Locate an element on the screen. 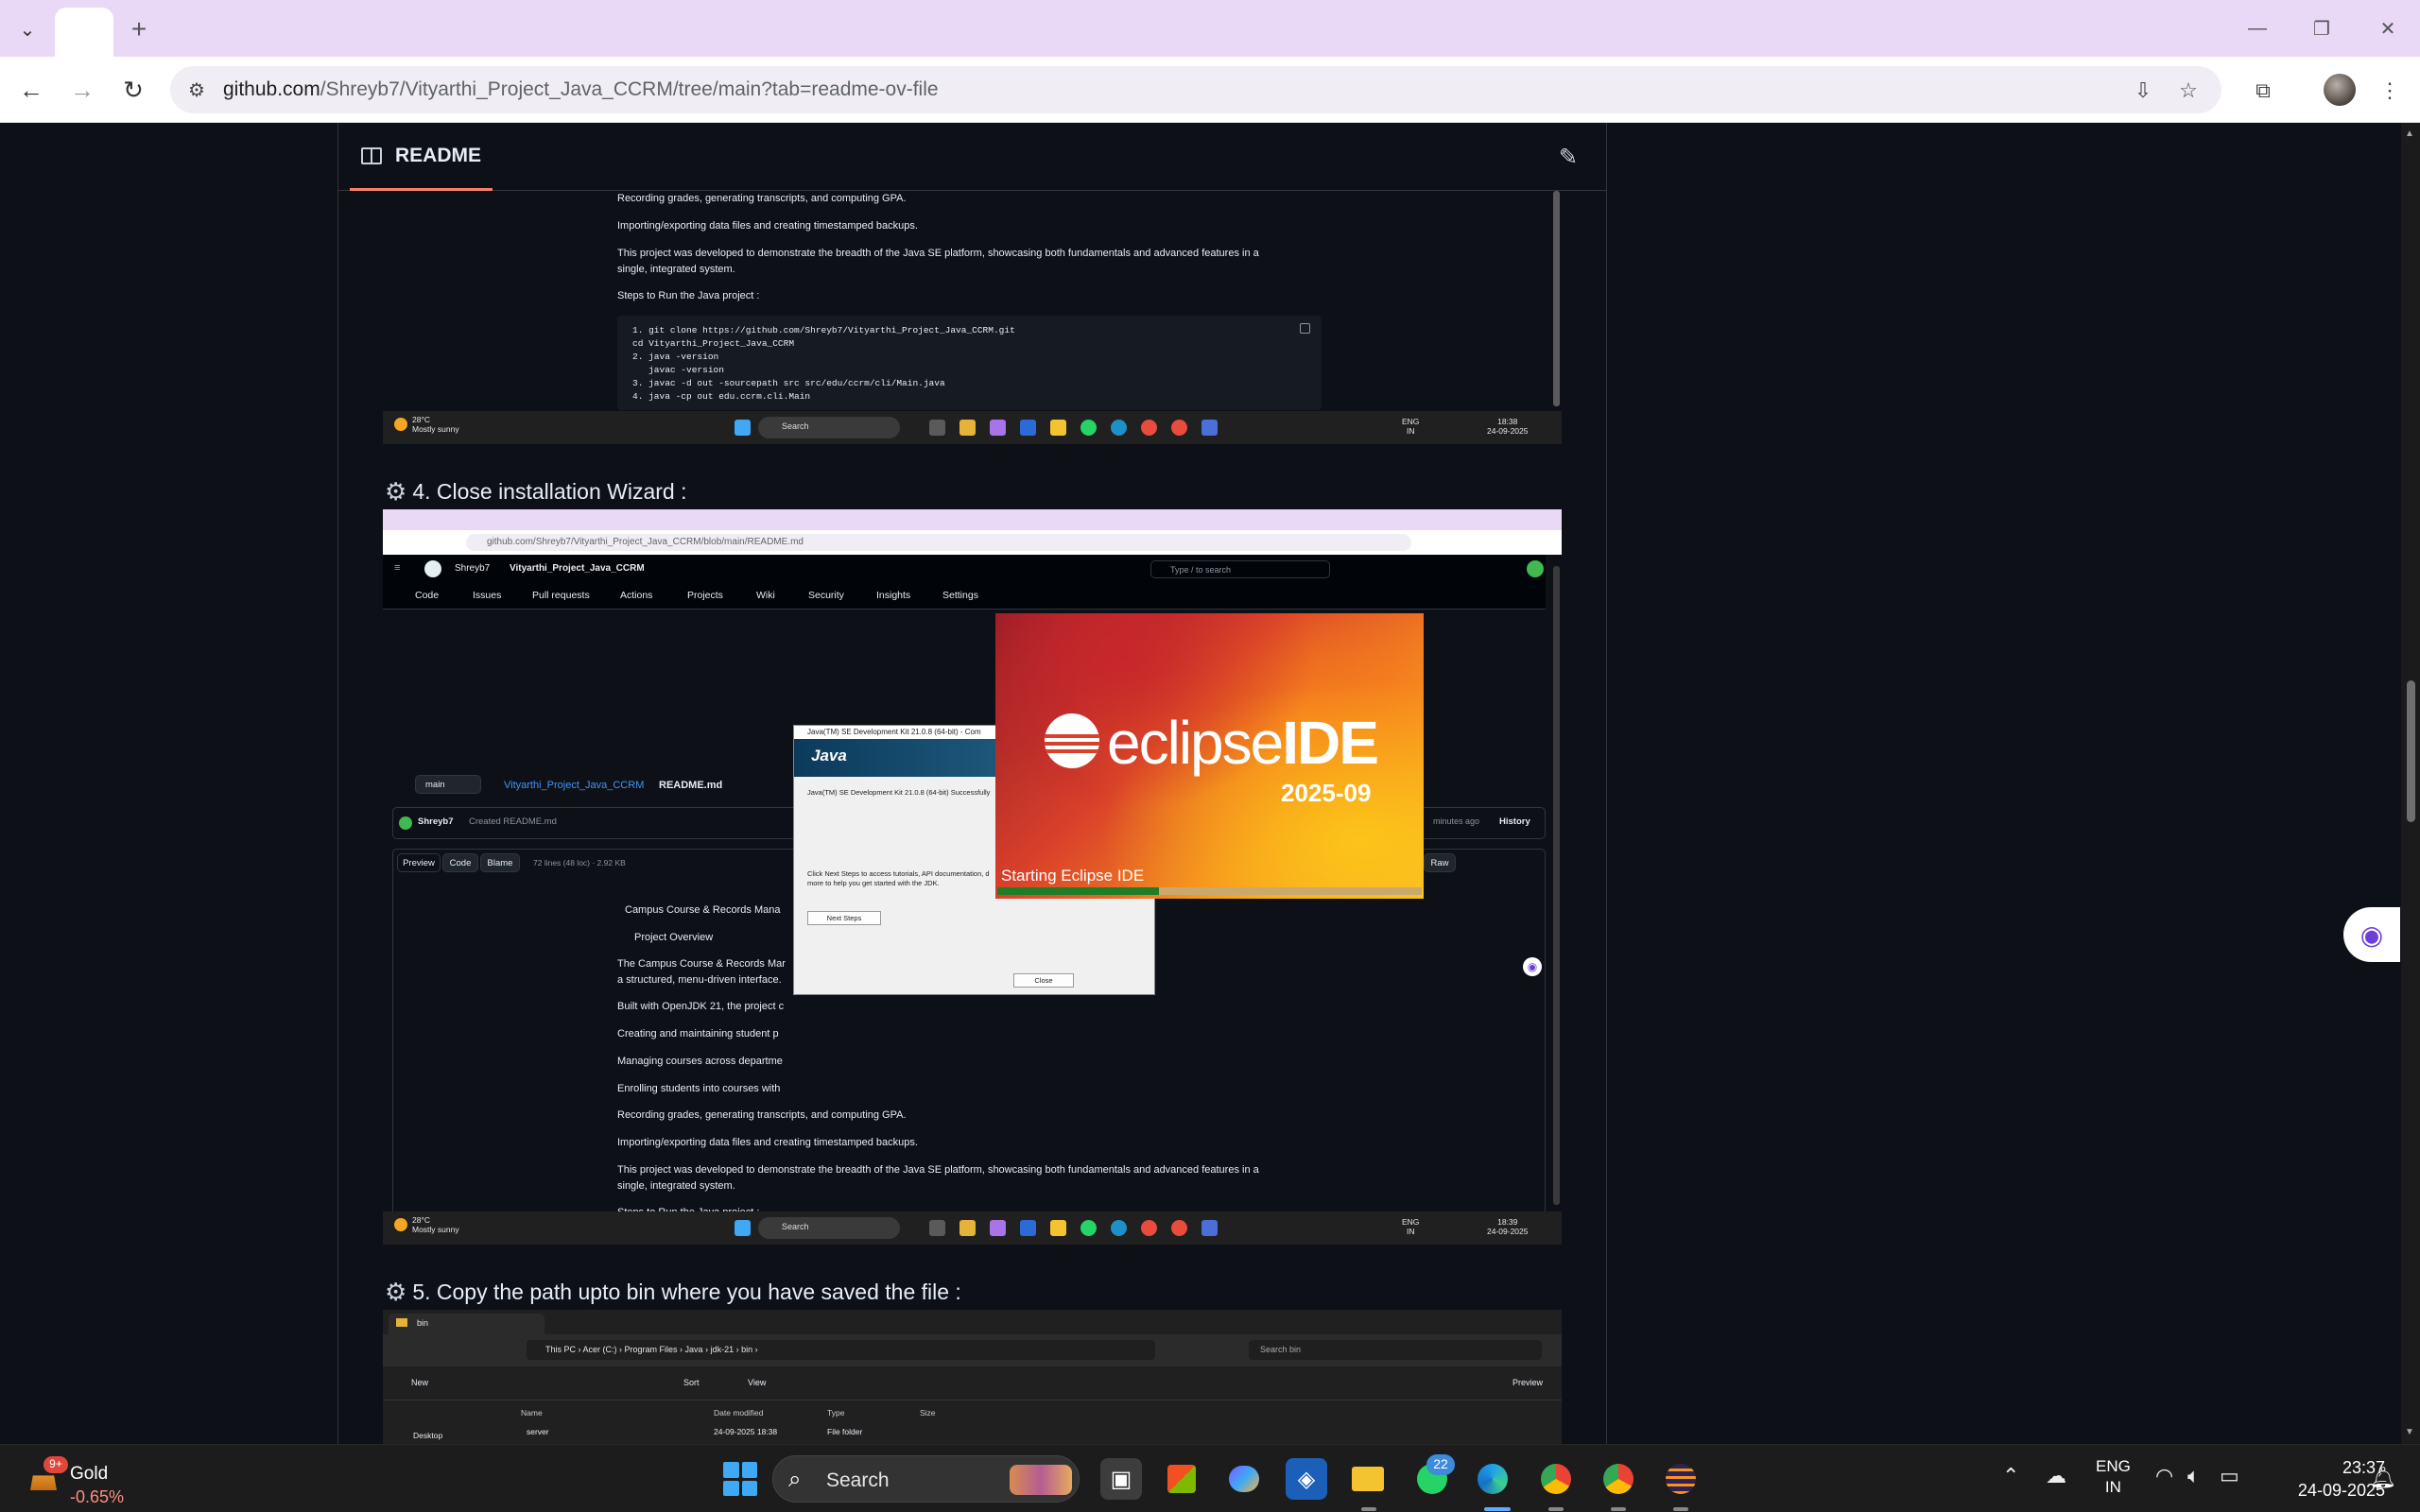  restore-icon: ❐ is located at coordinates (2322, 28).